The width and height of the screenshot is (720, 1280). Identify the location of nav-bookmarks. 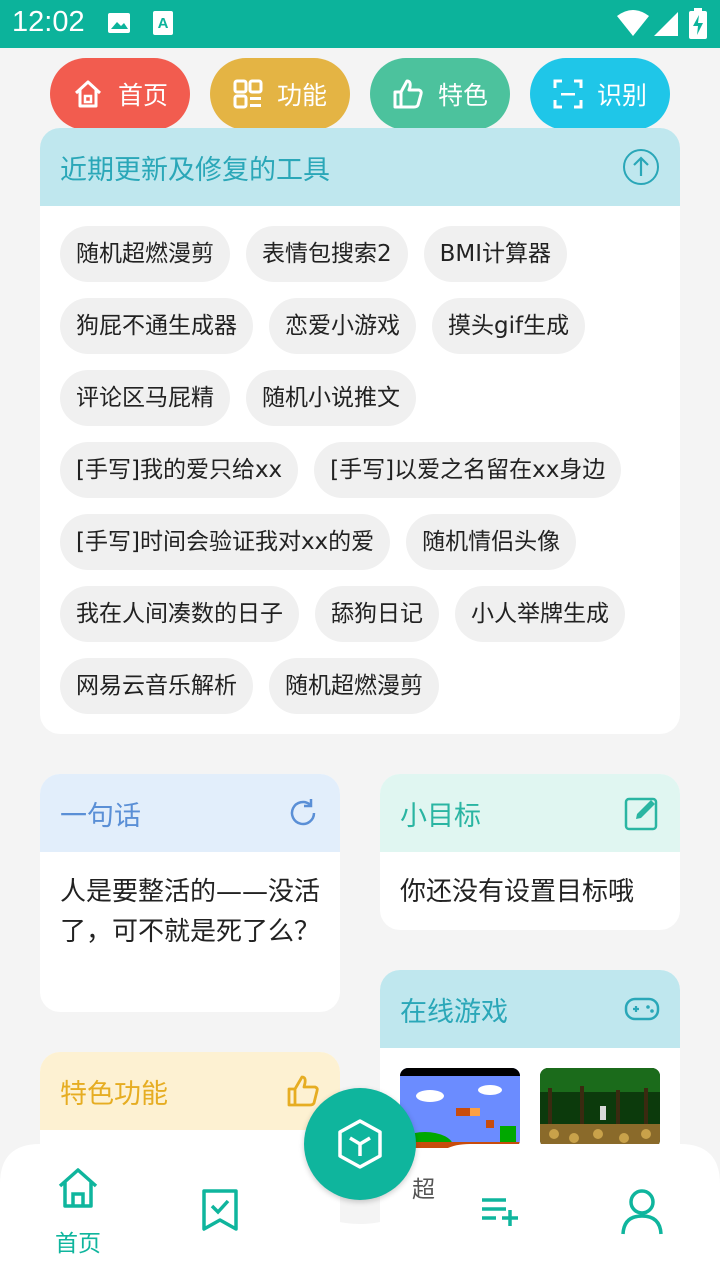
(220, 1210).